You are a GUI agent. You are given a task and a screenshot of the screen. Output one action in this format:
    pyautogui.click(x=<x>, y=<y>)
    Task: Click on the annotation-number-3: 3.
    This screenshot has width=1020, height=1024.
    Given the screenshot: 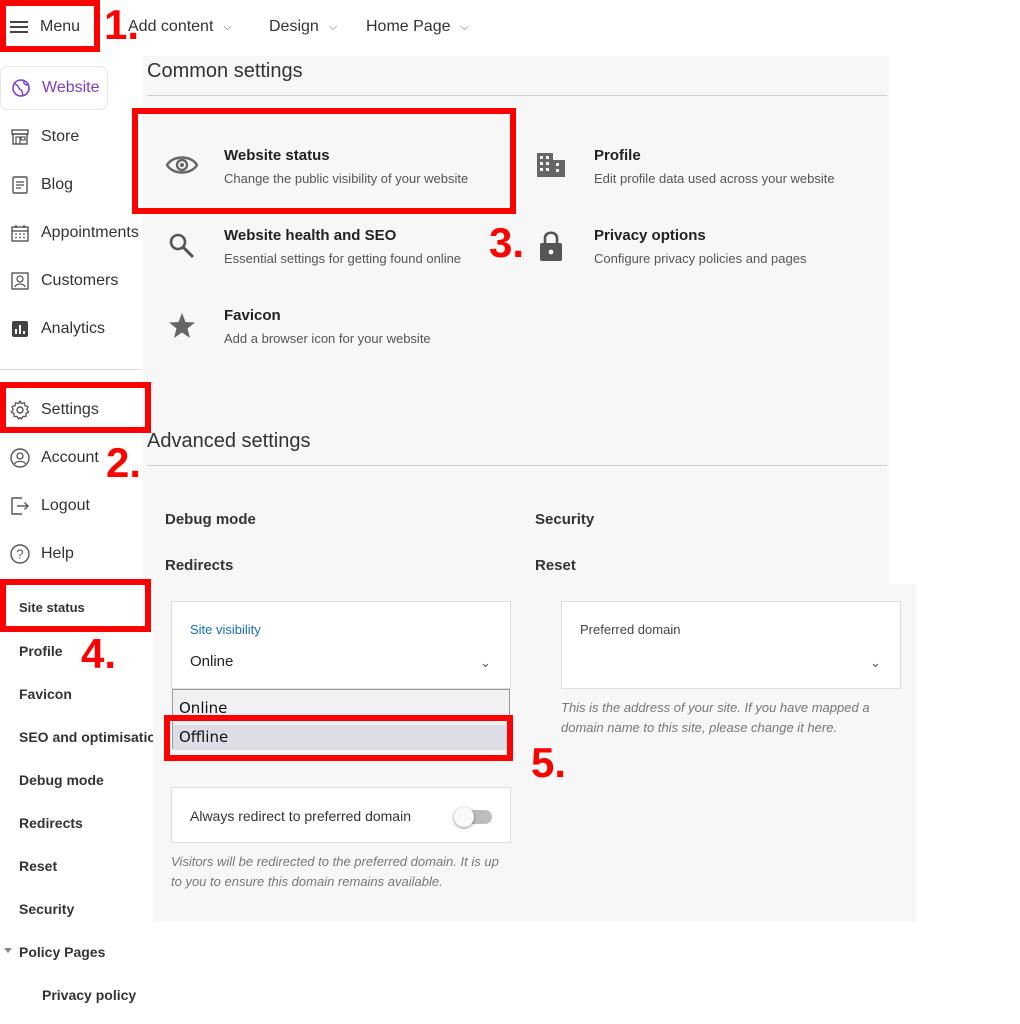 What is the action you would take?
    pyautogui.click(x=507, y=242)
    